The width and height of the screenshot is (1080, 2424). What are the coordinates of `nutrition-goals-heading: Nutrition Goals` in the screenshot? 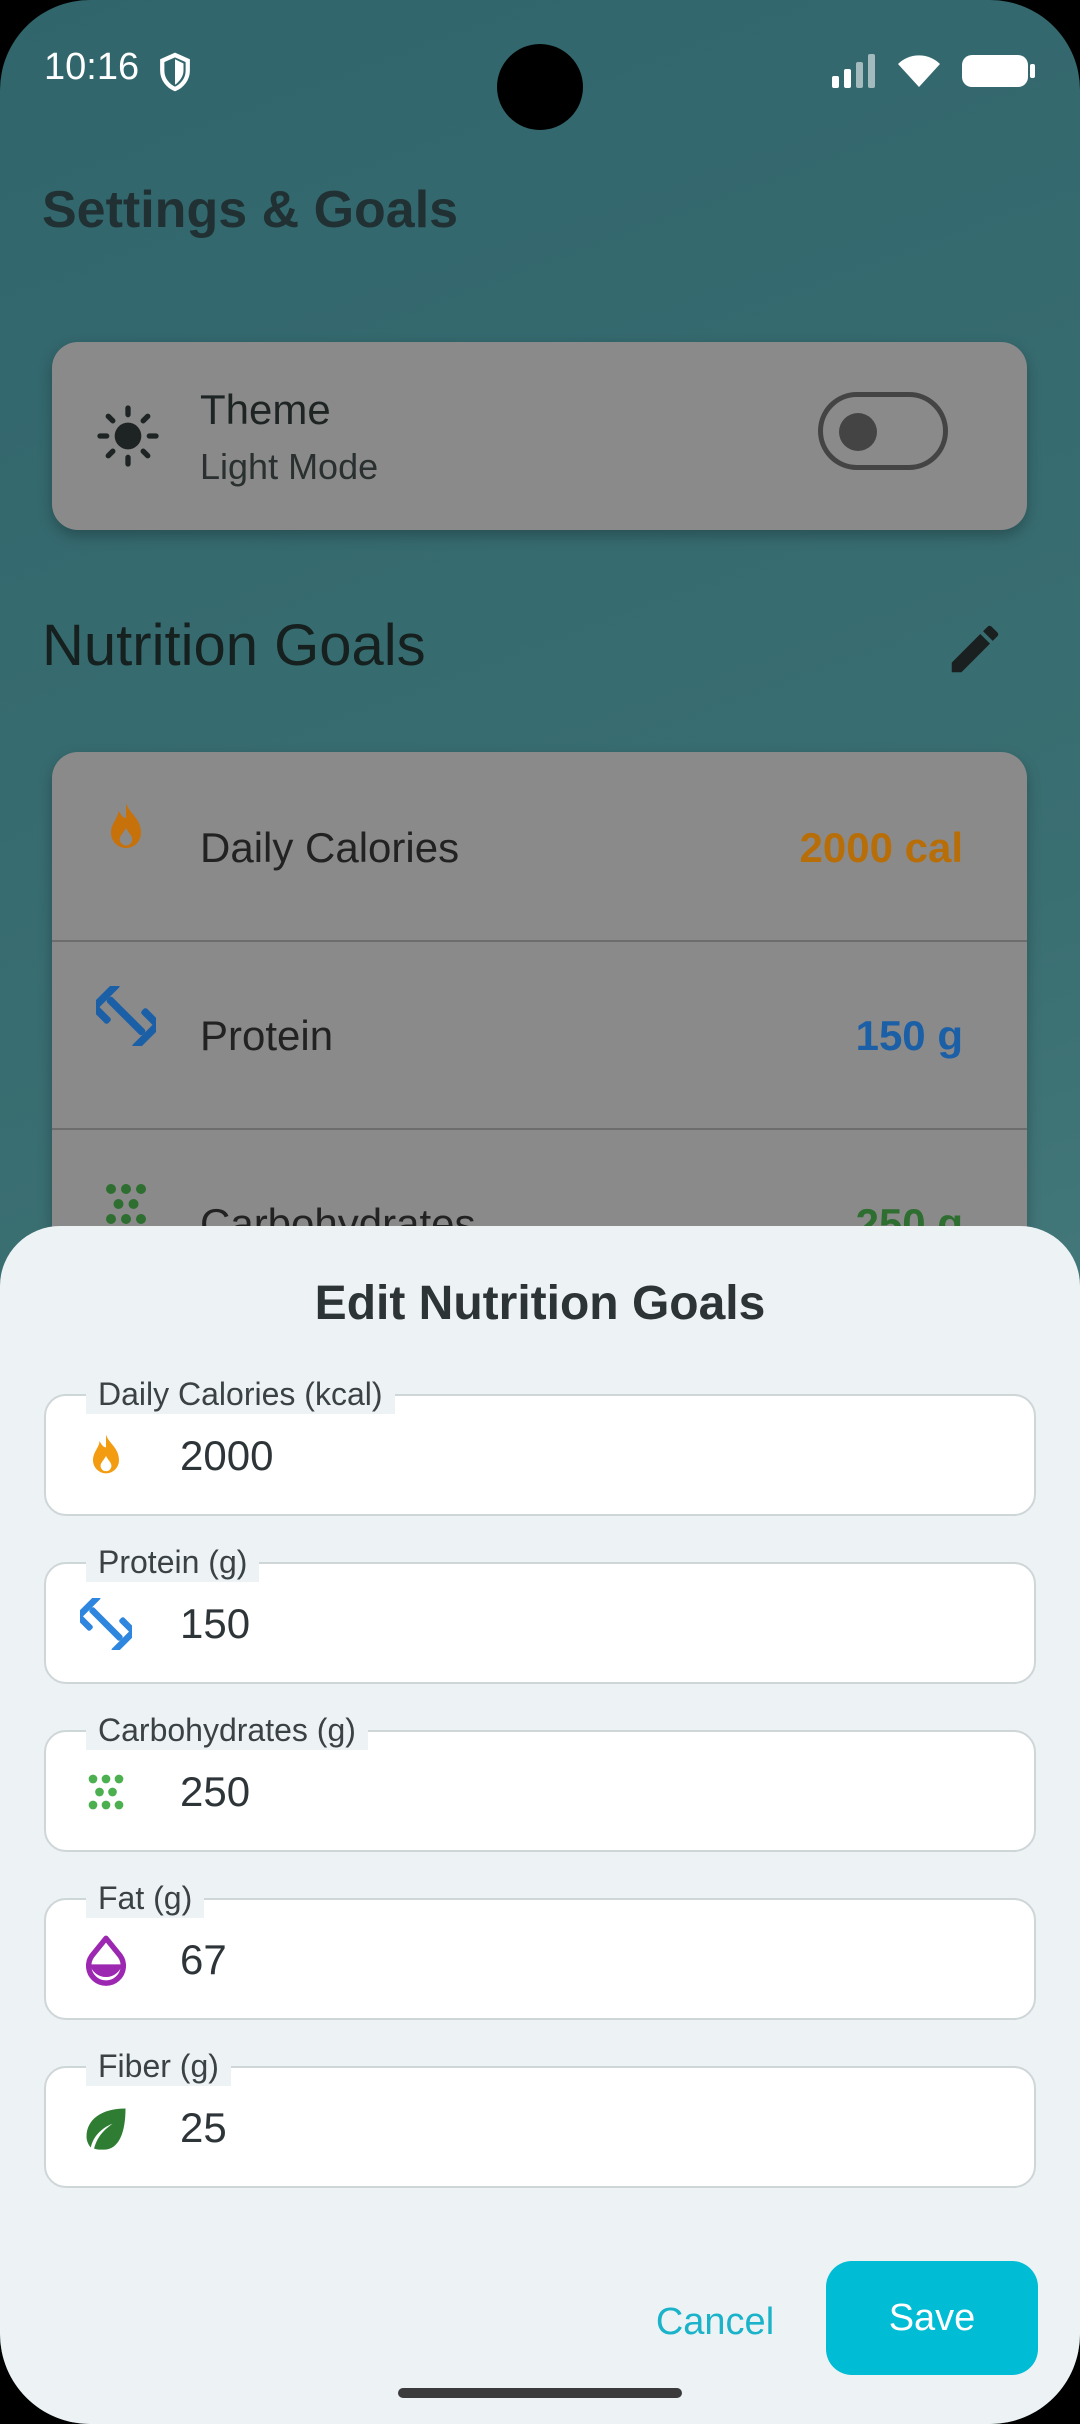 It's located at (234, 645).